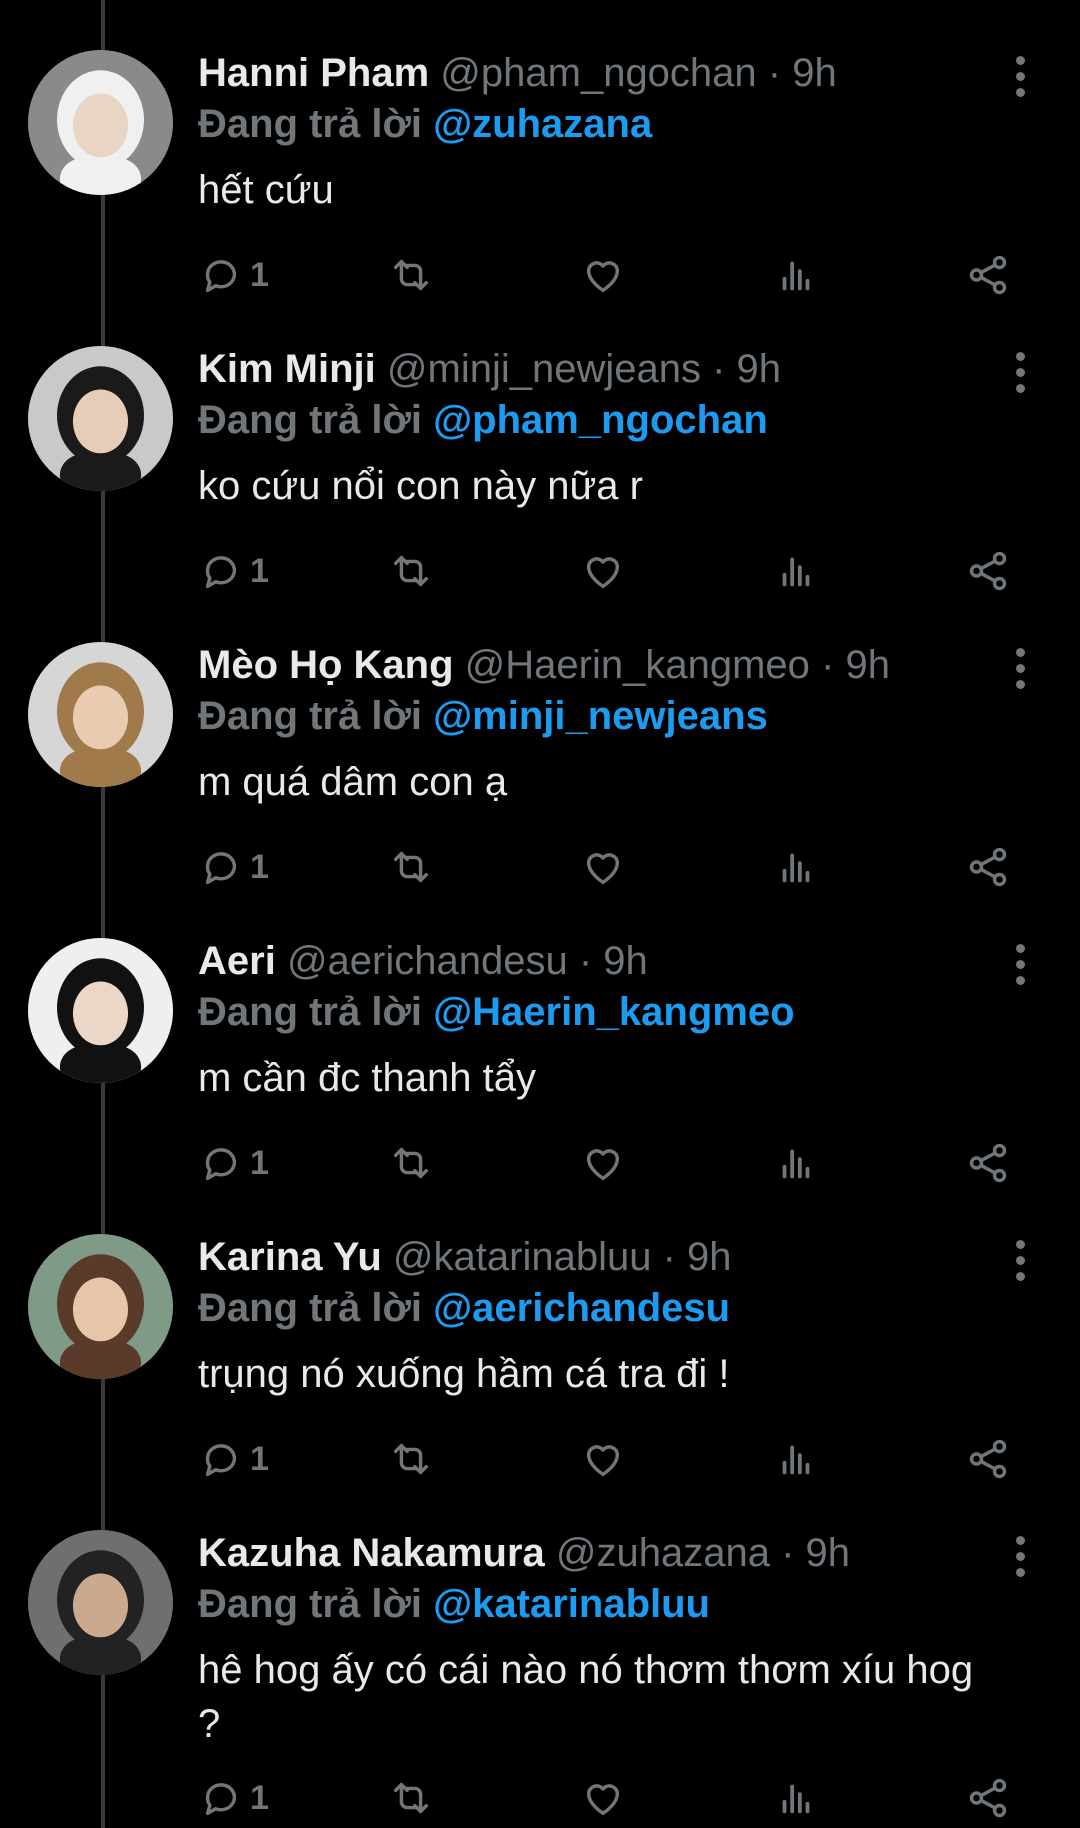  Describe the element at coordinates (638, 73) in the screenshot. I see `handle-and-time: @pham_ngochan · 9h` at that location.